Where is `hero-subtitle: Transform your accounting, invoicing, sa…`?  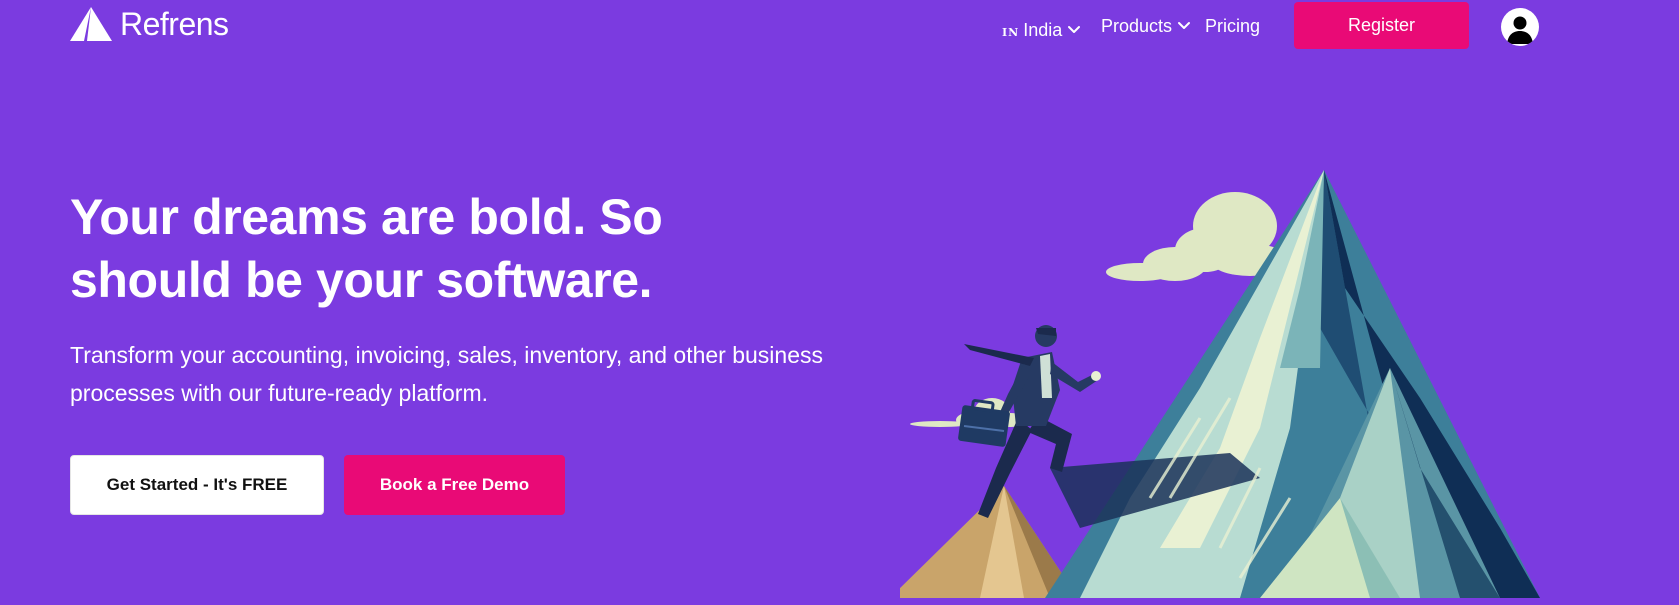
hero-subtitle: Transform your accounting, invoicing, sa… is located at coordinates (446, 374).